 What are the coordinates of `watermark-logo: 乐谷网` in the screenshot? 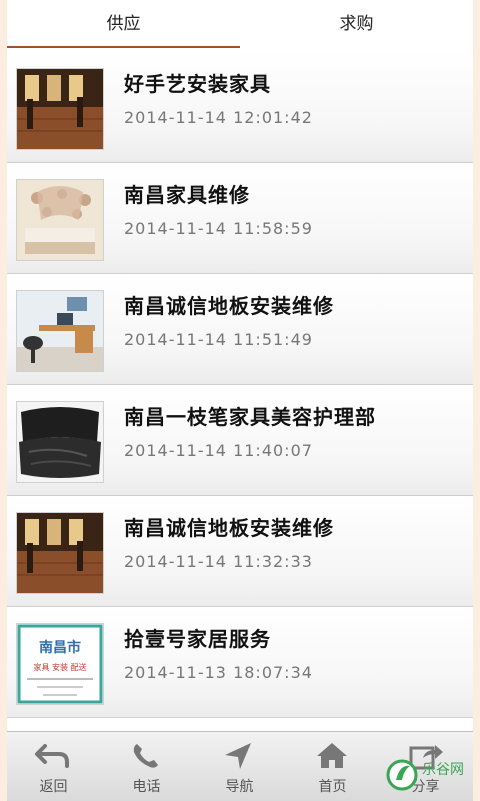 It's located at (425, 775).